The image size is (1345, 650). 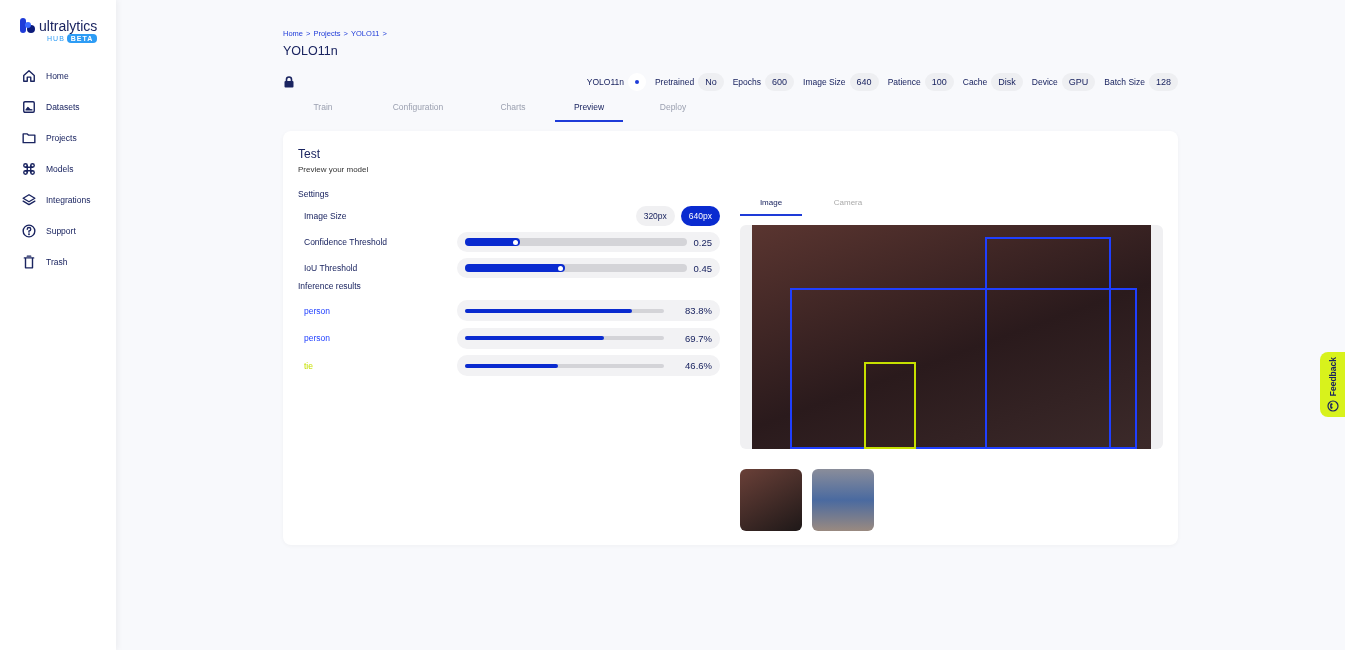 I want to click on logo-name: ultralytics, so click(x=68, y=26).